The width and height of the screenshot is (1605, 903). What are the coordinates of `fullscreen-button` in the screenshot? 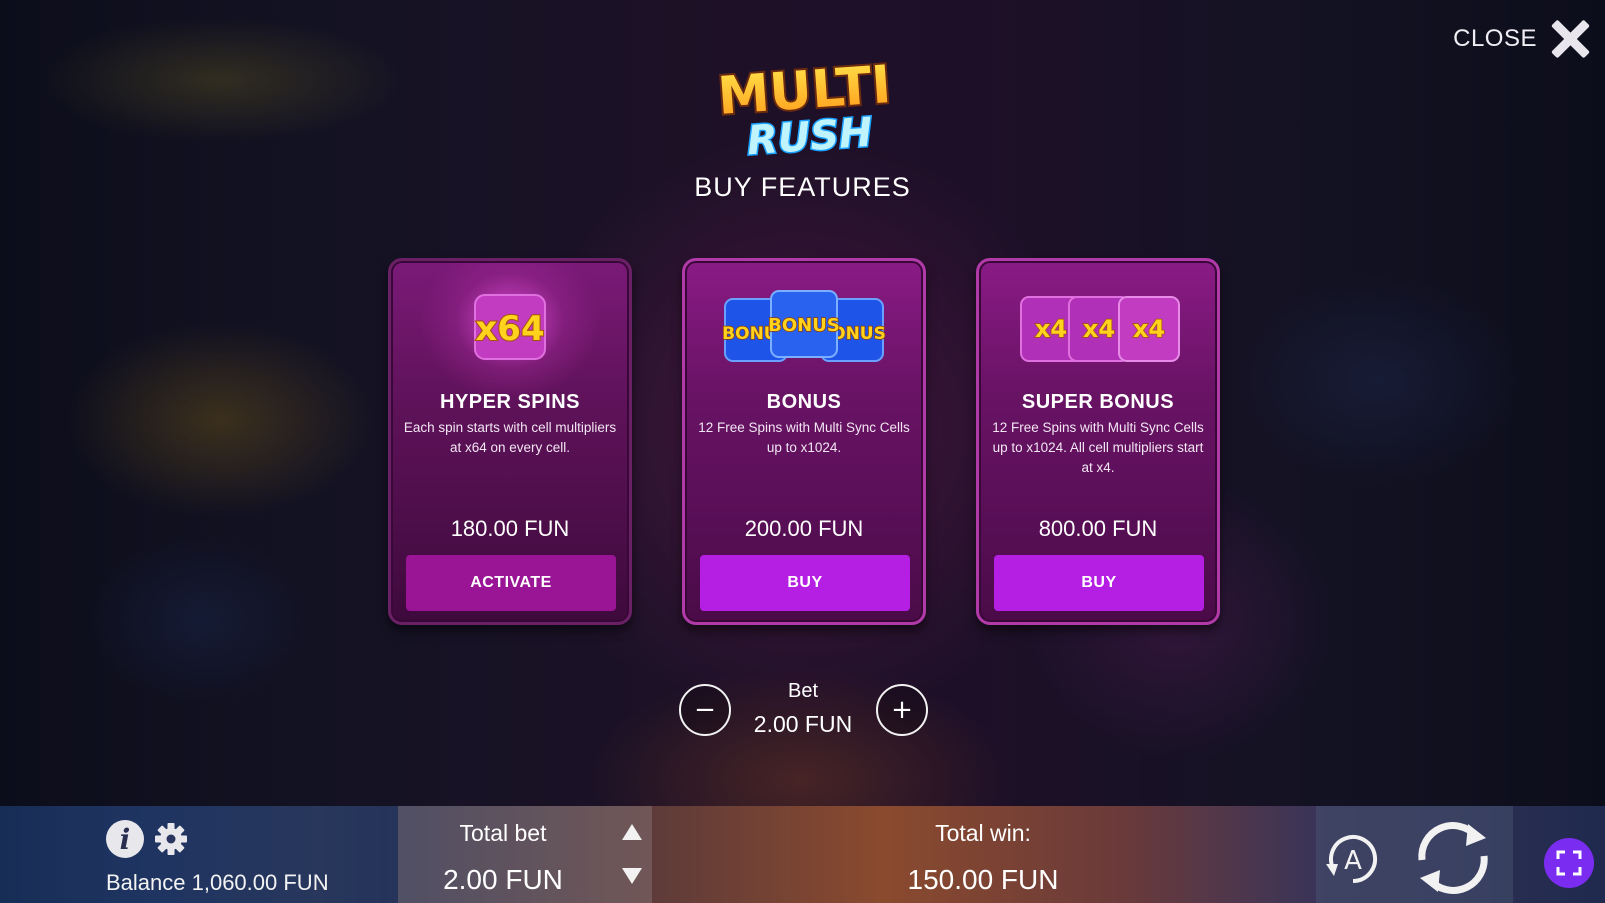 It's located at (1569, 863).